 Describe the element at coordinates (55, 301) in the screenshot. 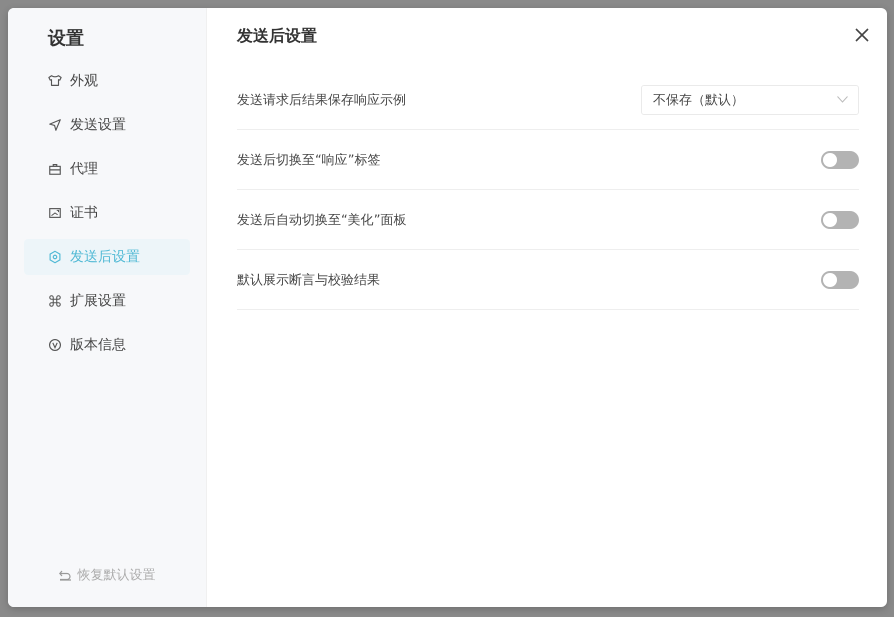

I see `command-icon` at that location.